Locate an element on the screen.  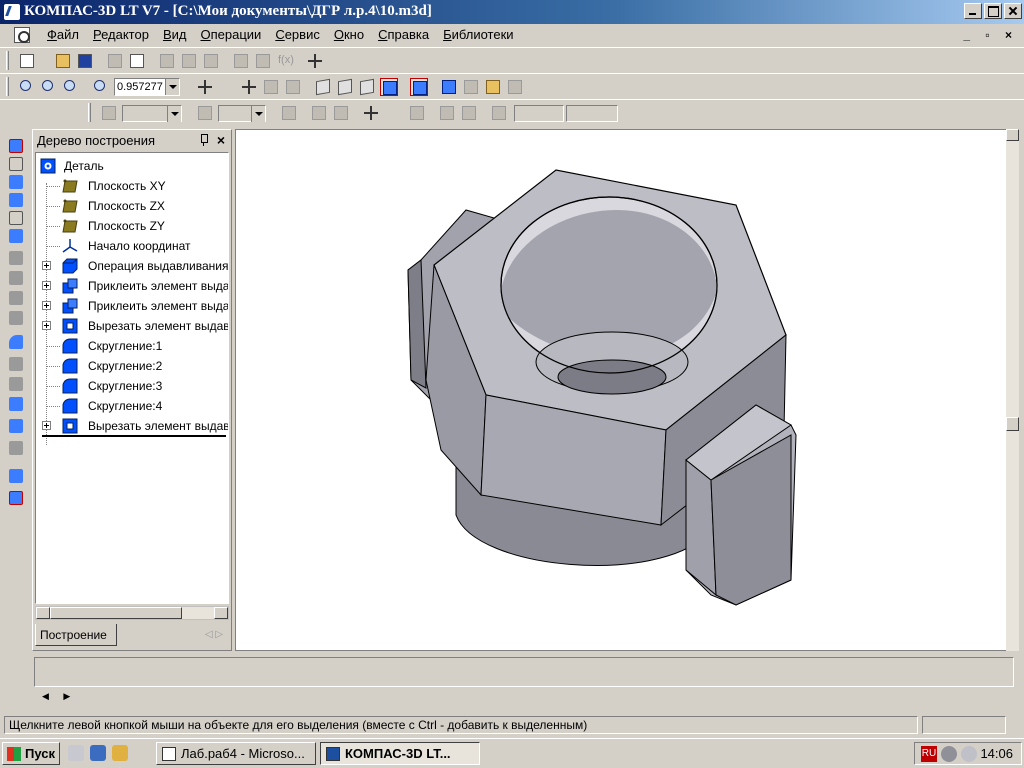
kompas-app-icon is located at coordinates (12, 12).